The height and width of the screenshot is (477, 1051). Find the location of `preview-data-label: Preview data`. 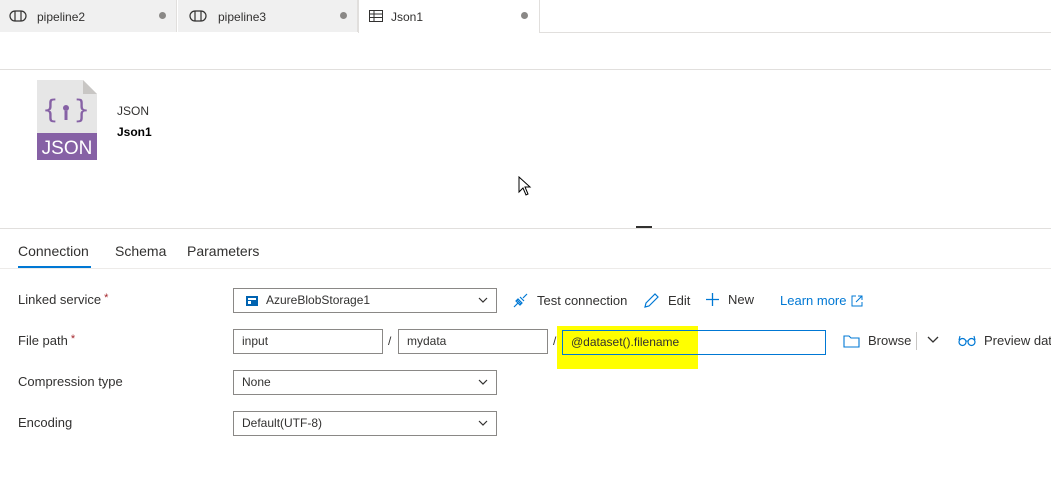

preview-data-label: Preview data is located at coordinates (1017, 340).